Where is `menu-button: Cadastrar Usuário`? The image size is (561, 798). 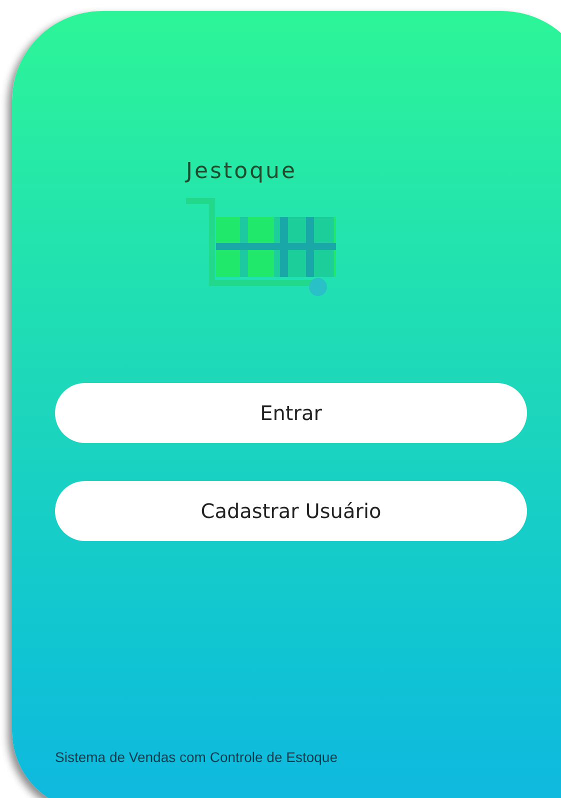 menu-button: Cadastrar Usuário is located at coordinates (291, 511).